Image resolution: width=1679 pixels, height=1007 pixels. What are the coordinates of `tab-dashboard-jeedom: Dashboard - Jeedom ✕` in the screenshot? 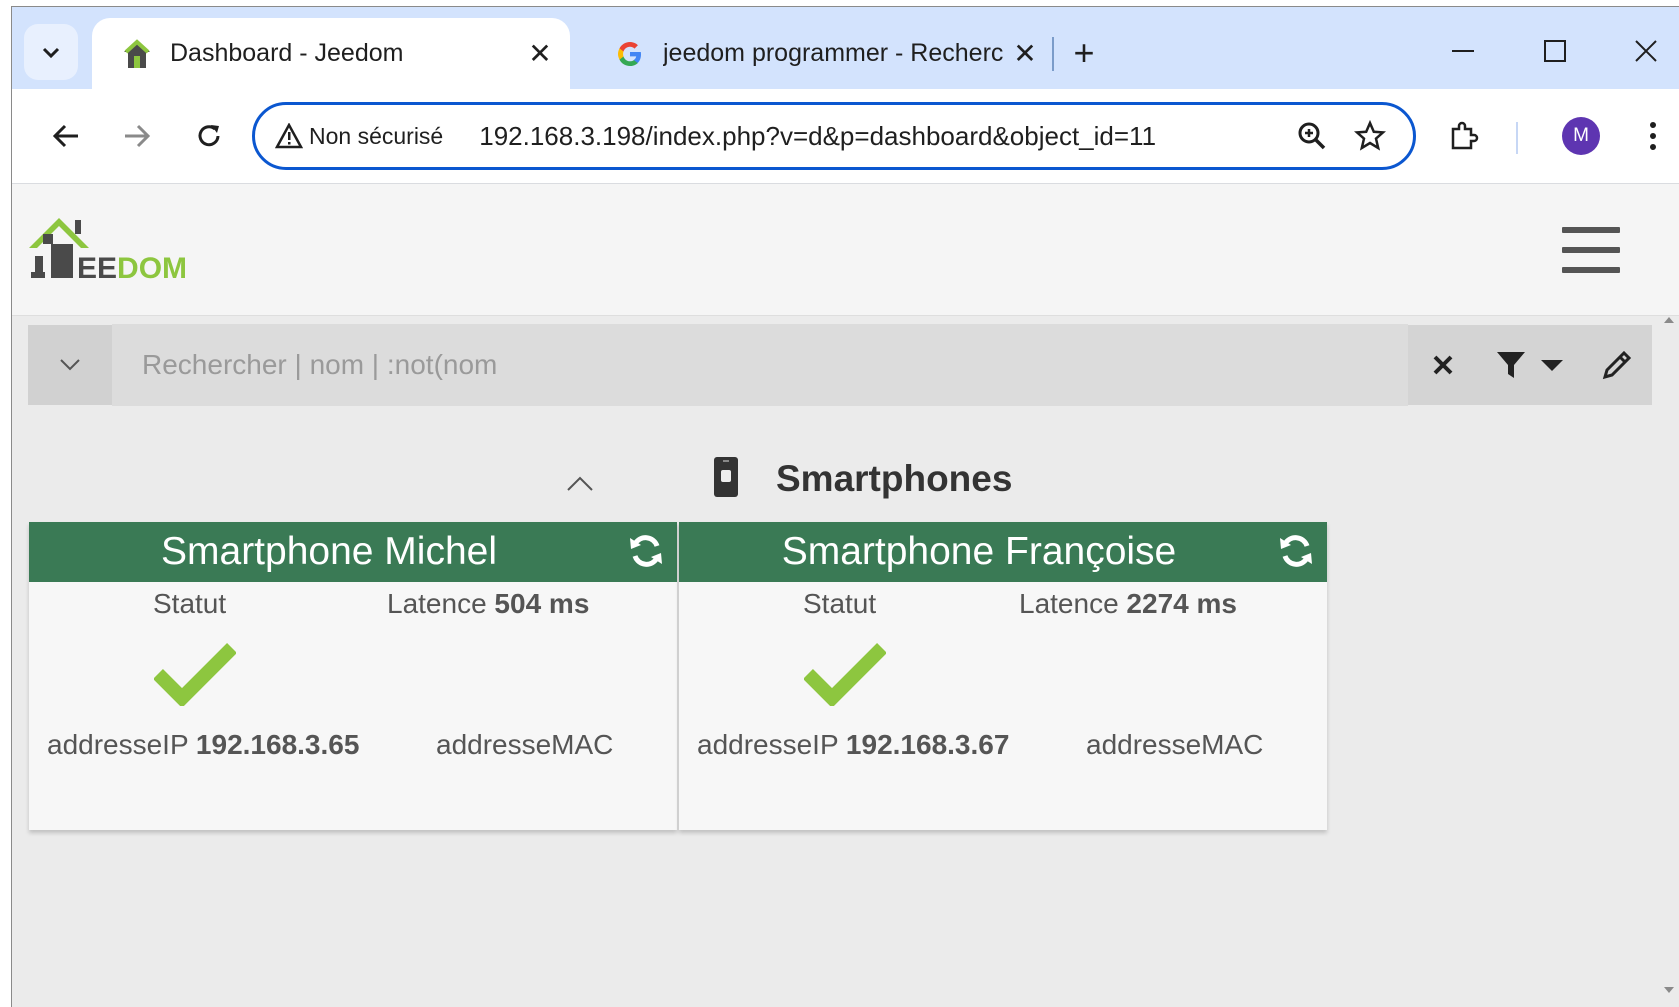 It's located at (331, 53).